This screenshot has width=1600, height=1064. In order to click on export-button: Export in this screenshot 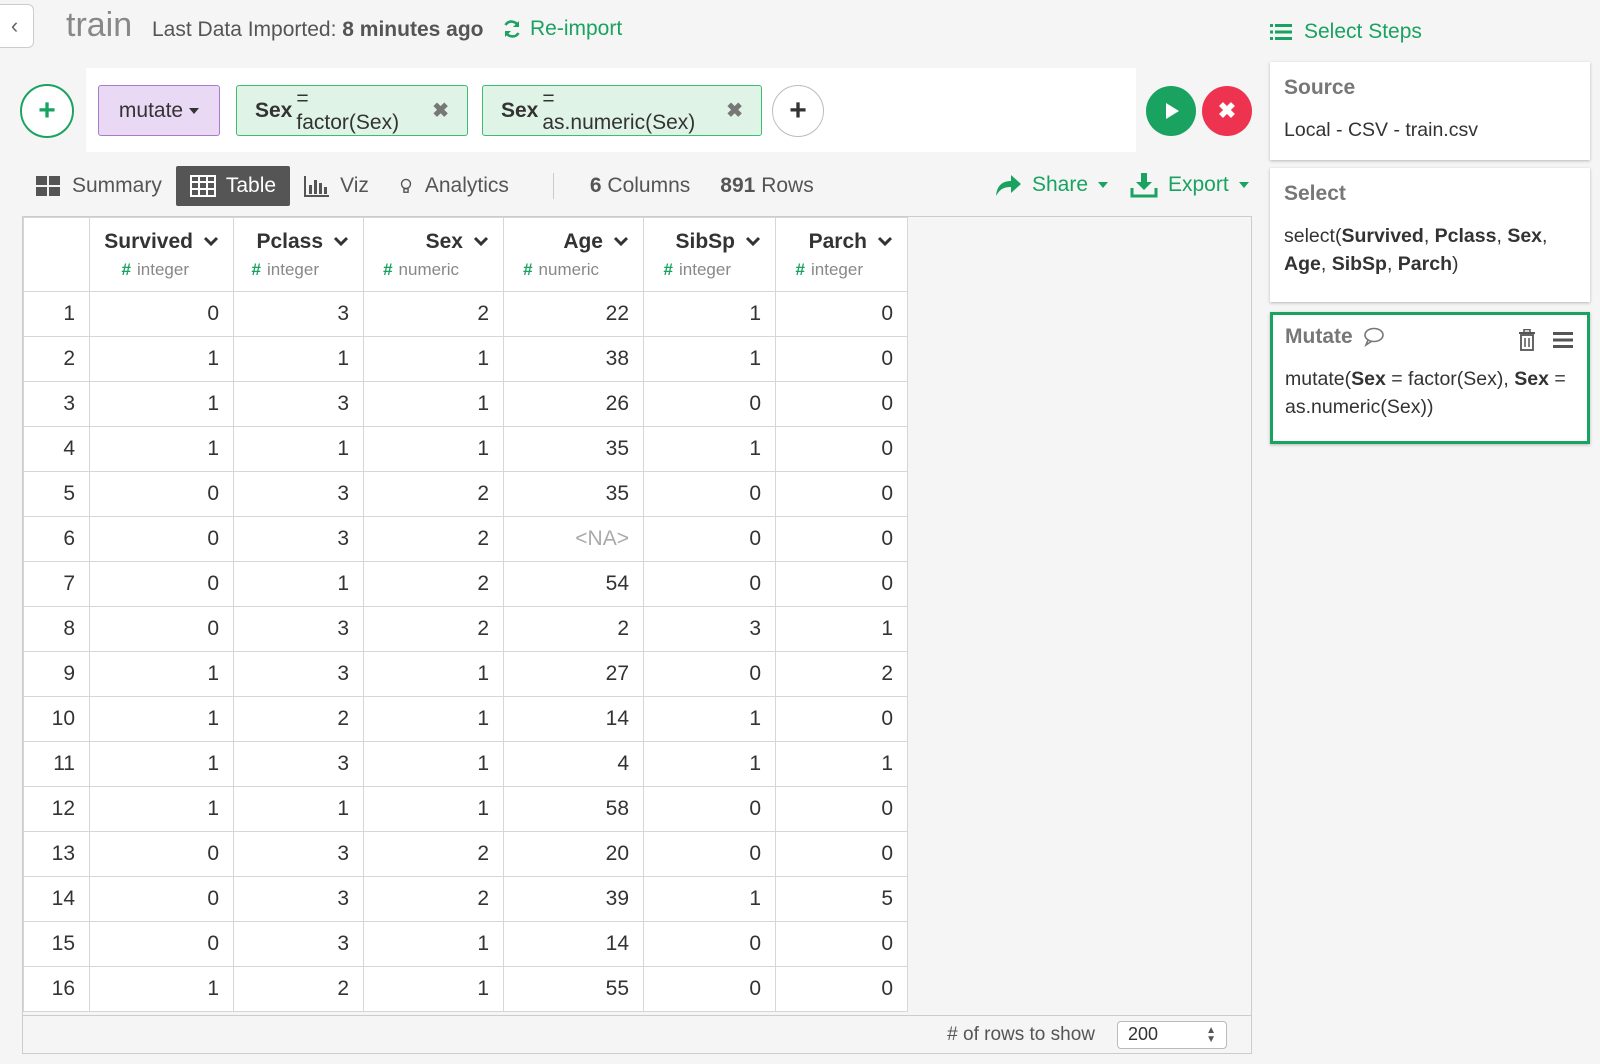, I will do `click(1189, 185)`.